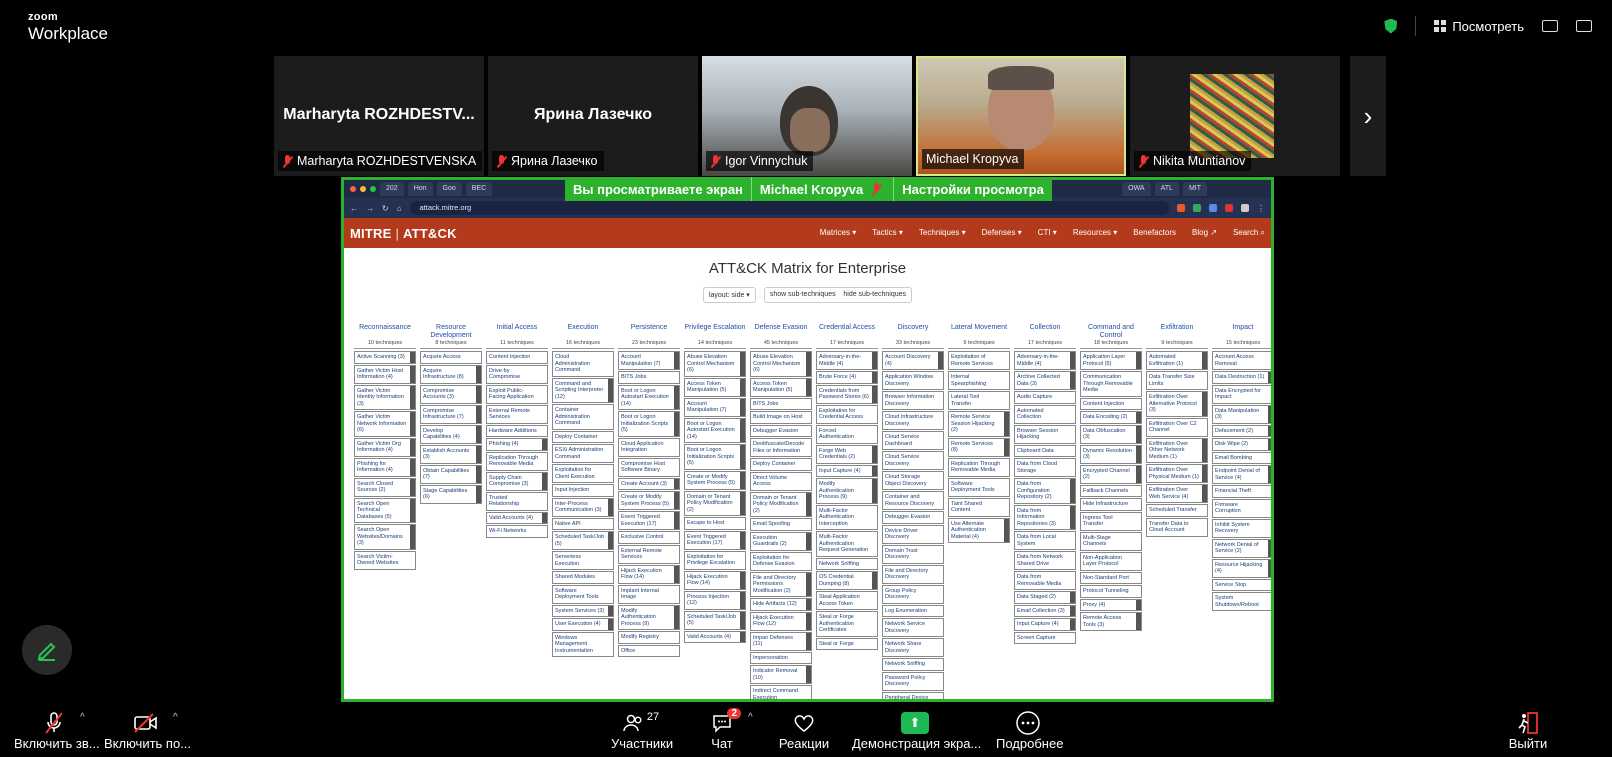 The width and height of the screenshot is (1612, 757). I want to click on next-page-chevron-icon: ›, so click(1368, 116).